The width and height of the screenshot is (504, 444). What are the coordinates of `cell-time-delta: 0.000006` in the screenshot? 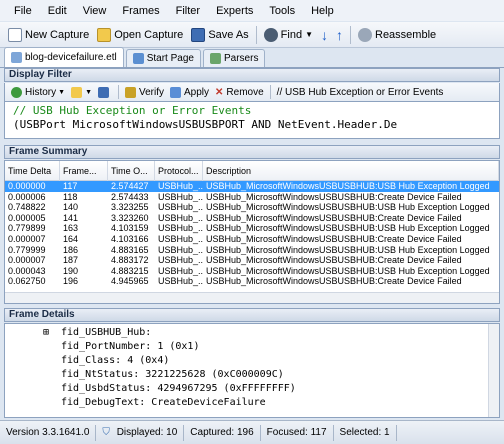 It's located at (27, 196).